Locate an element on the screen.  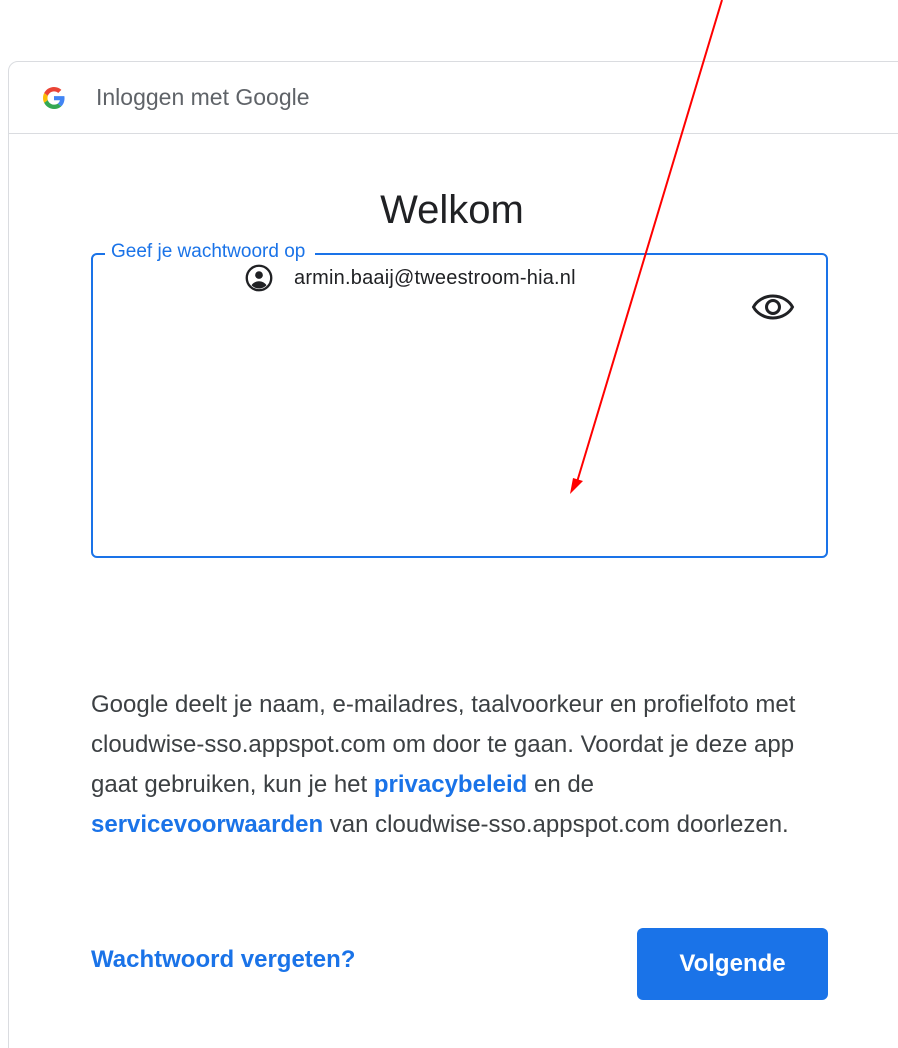
card-header: Inloggen met Google is located at coordinates (453, 98).